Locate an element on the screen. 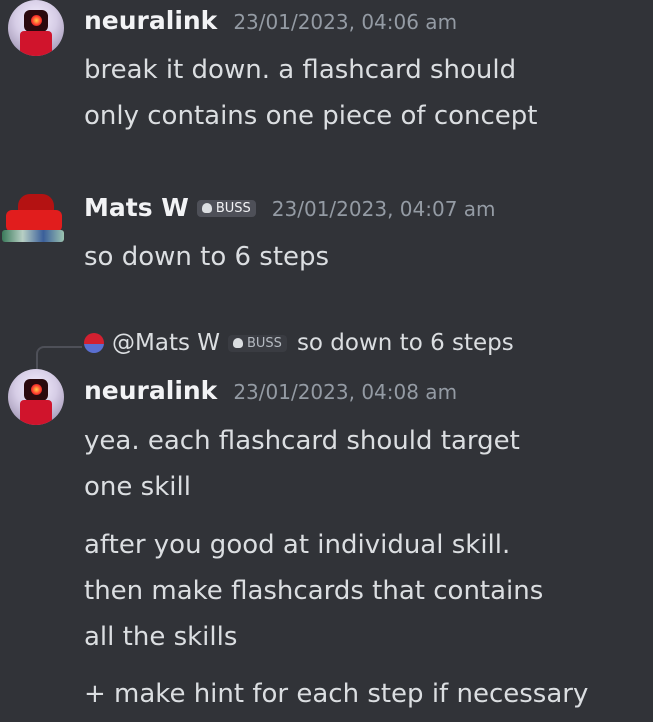  message-line: then make flashcards that contains is located at coordinates (314, 591).